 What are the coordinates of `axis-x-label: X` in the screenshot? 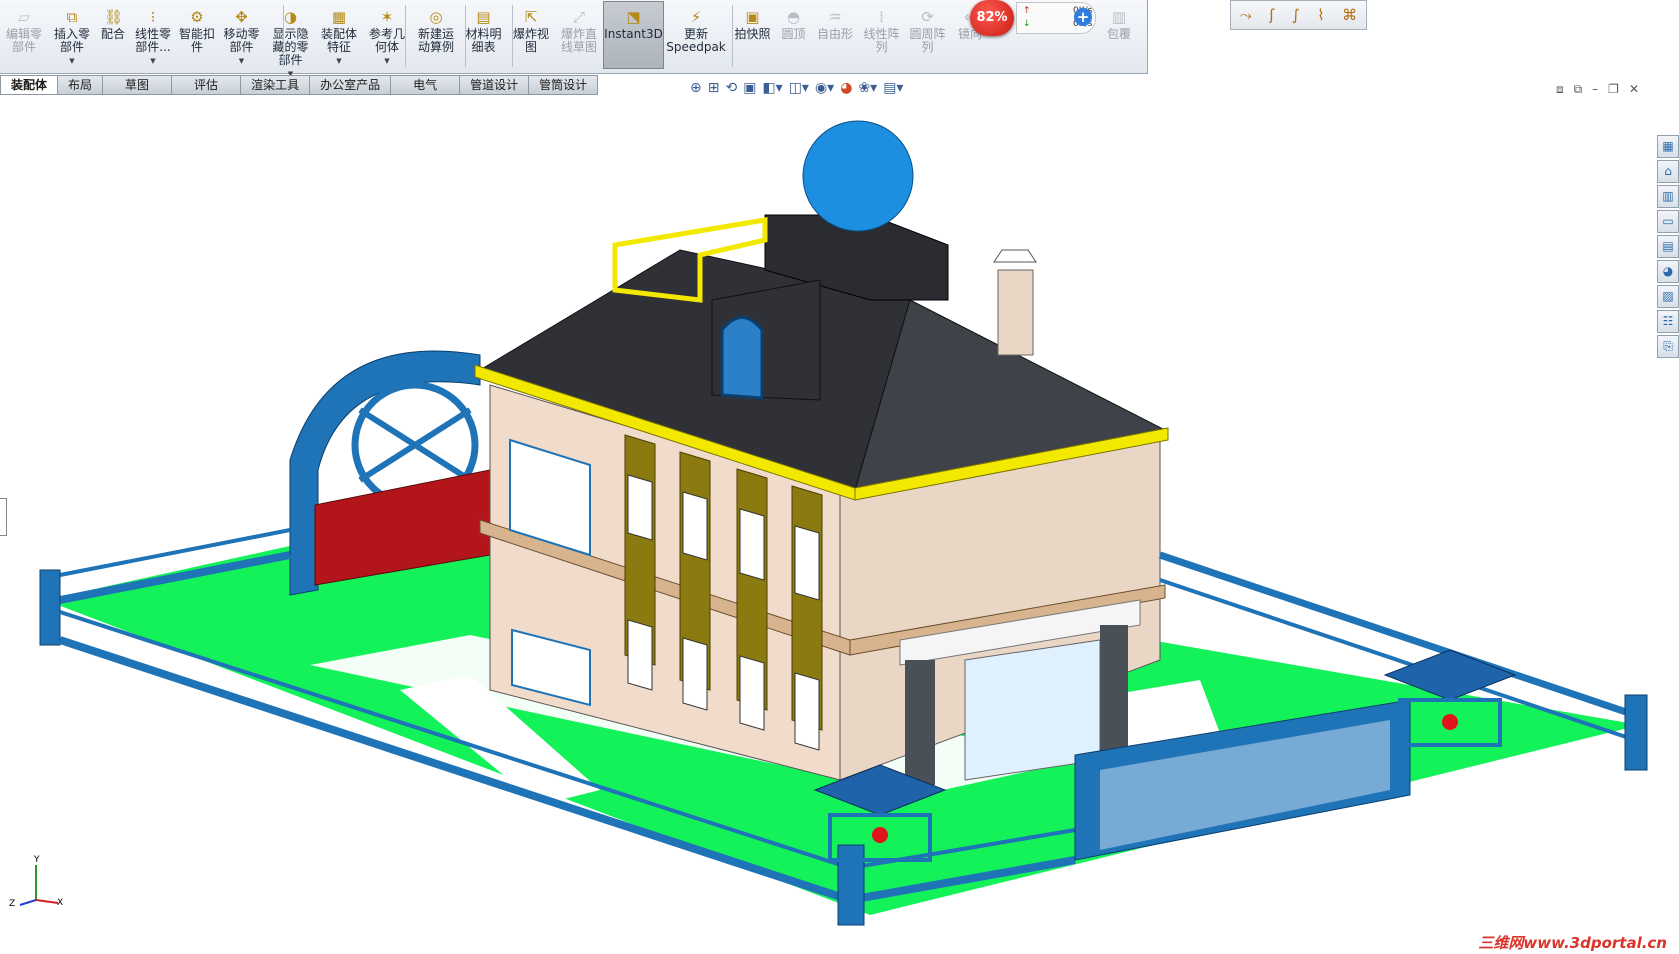 It's located at (60, 903).